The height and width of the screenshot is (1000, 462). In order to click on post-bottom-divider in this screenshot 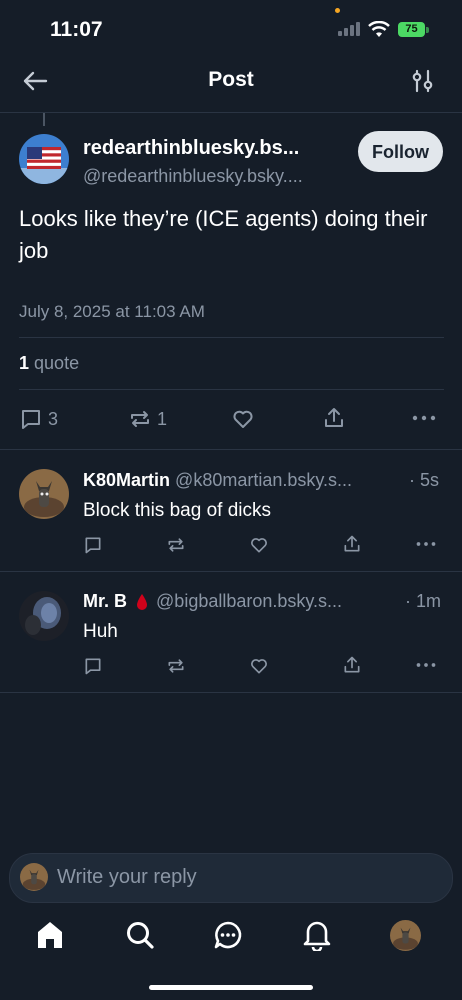, I will do `click(231, 449)`.